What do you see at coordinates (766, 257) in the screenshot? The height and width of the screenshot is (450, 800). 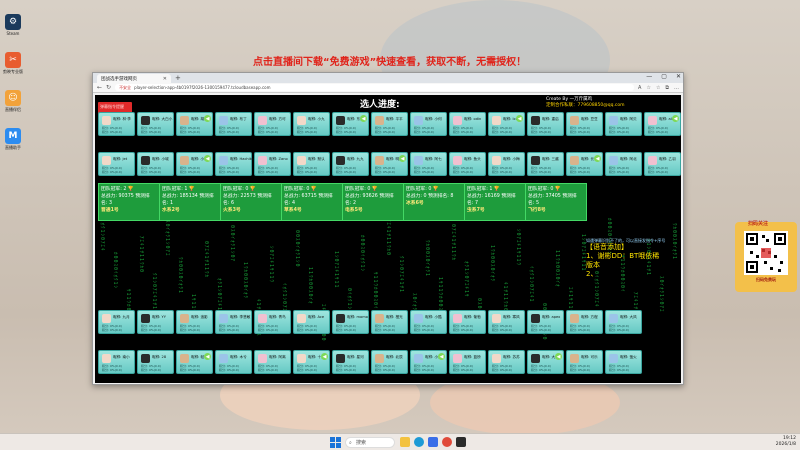 I see `qr-promo: 扫码免费玩` at bounding box center [766, 257].